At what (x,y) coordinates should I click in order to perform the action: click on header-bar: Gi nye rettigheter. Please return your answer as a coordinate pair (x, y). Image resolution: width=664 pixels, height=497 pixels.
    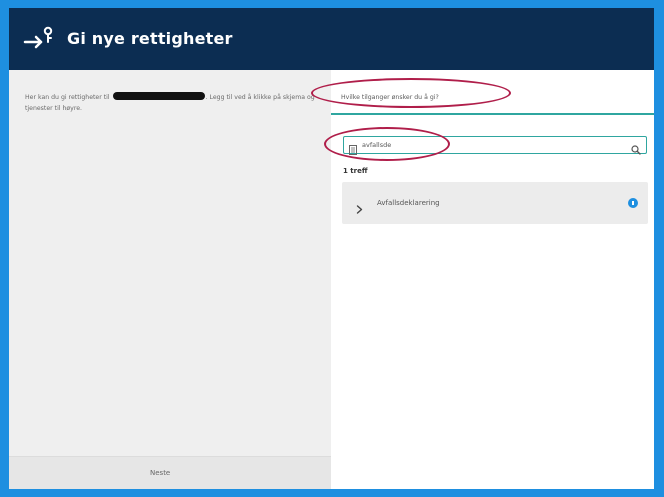
    Looking at the image, I should click on (331, 39).